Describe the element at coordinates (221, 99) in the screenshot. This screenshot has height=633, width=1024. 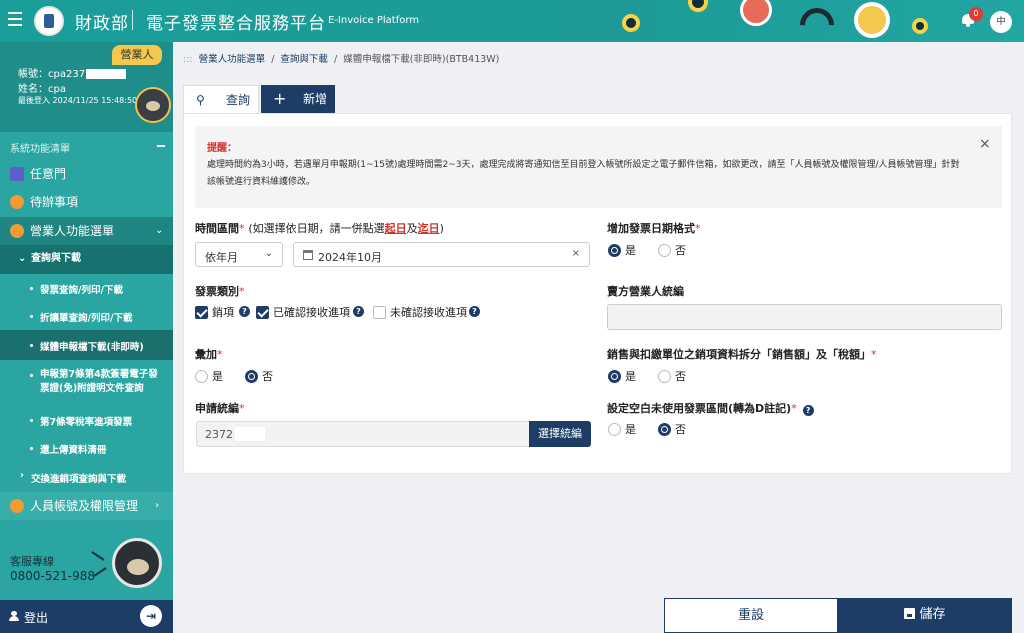
I see `tab-query: ⚲ 查詢` at that location.